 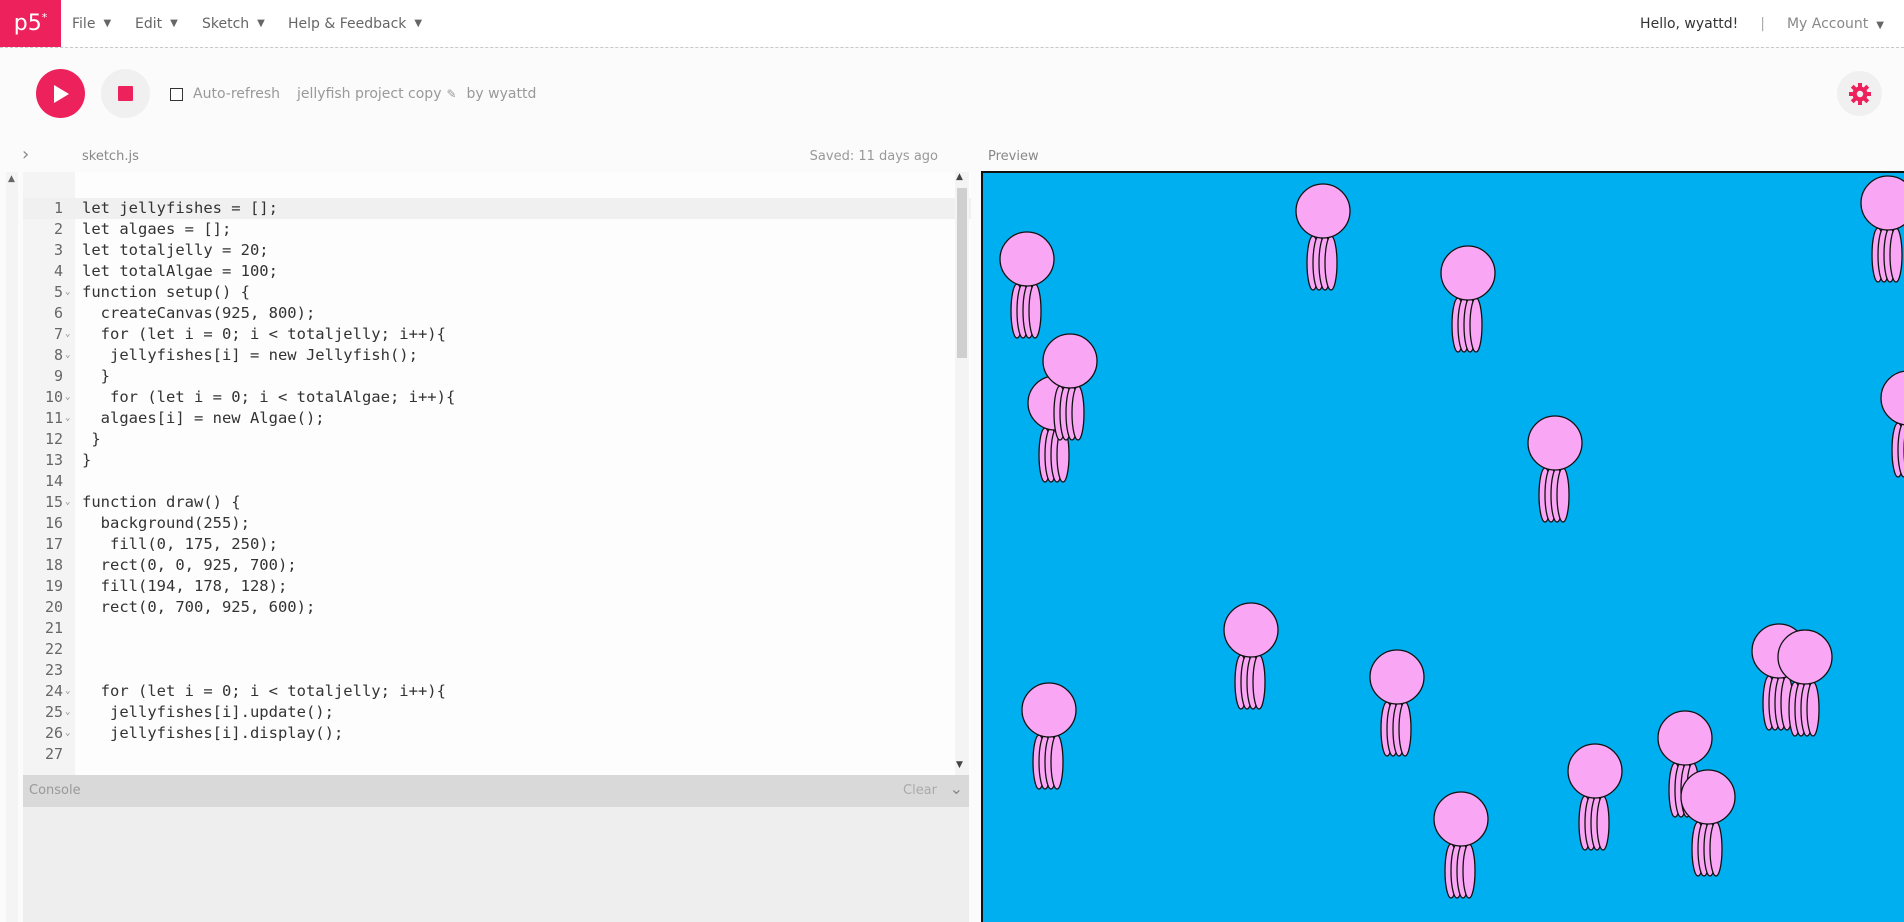 What do you see at coordinates (58, 313) in the screenshot?
I see `line-number: 6` at bounding box center [58, 313].